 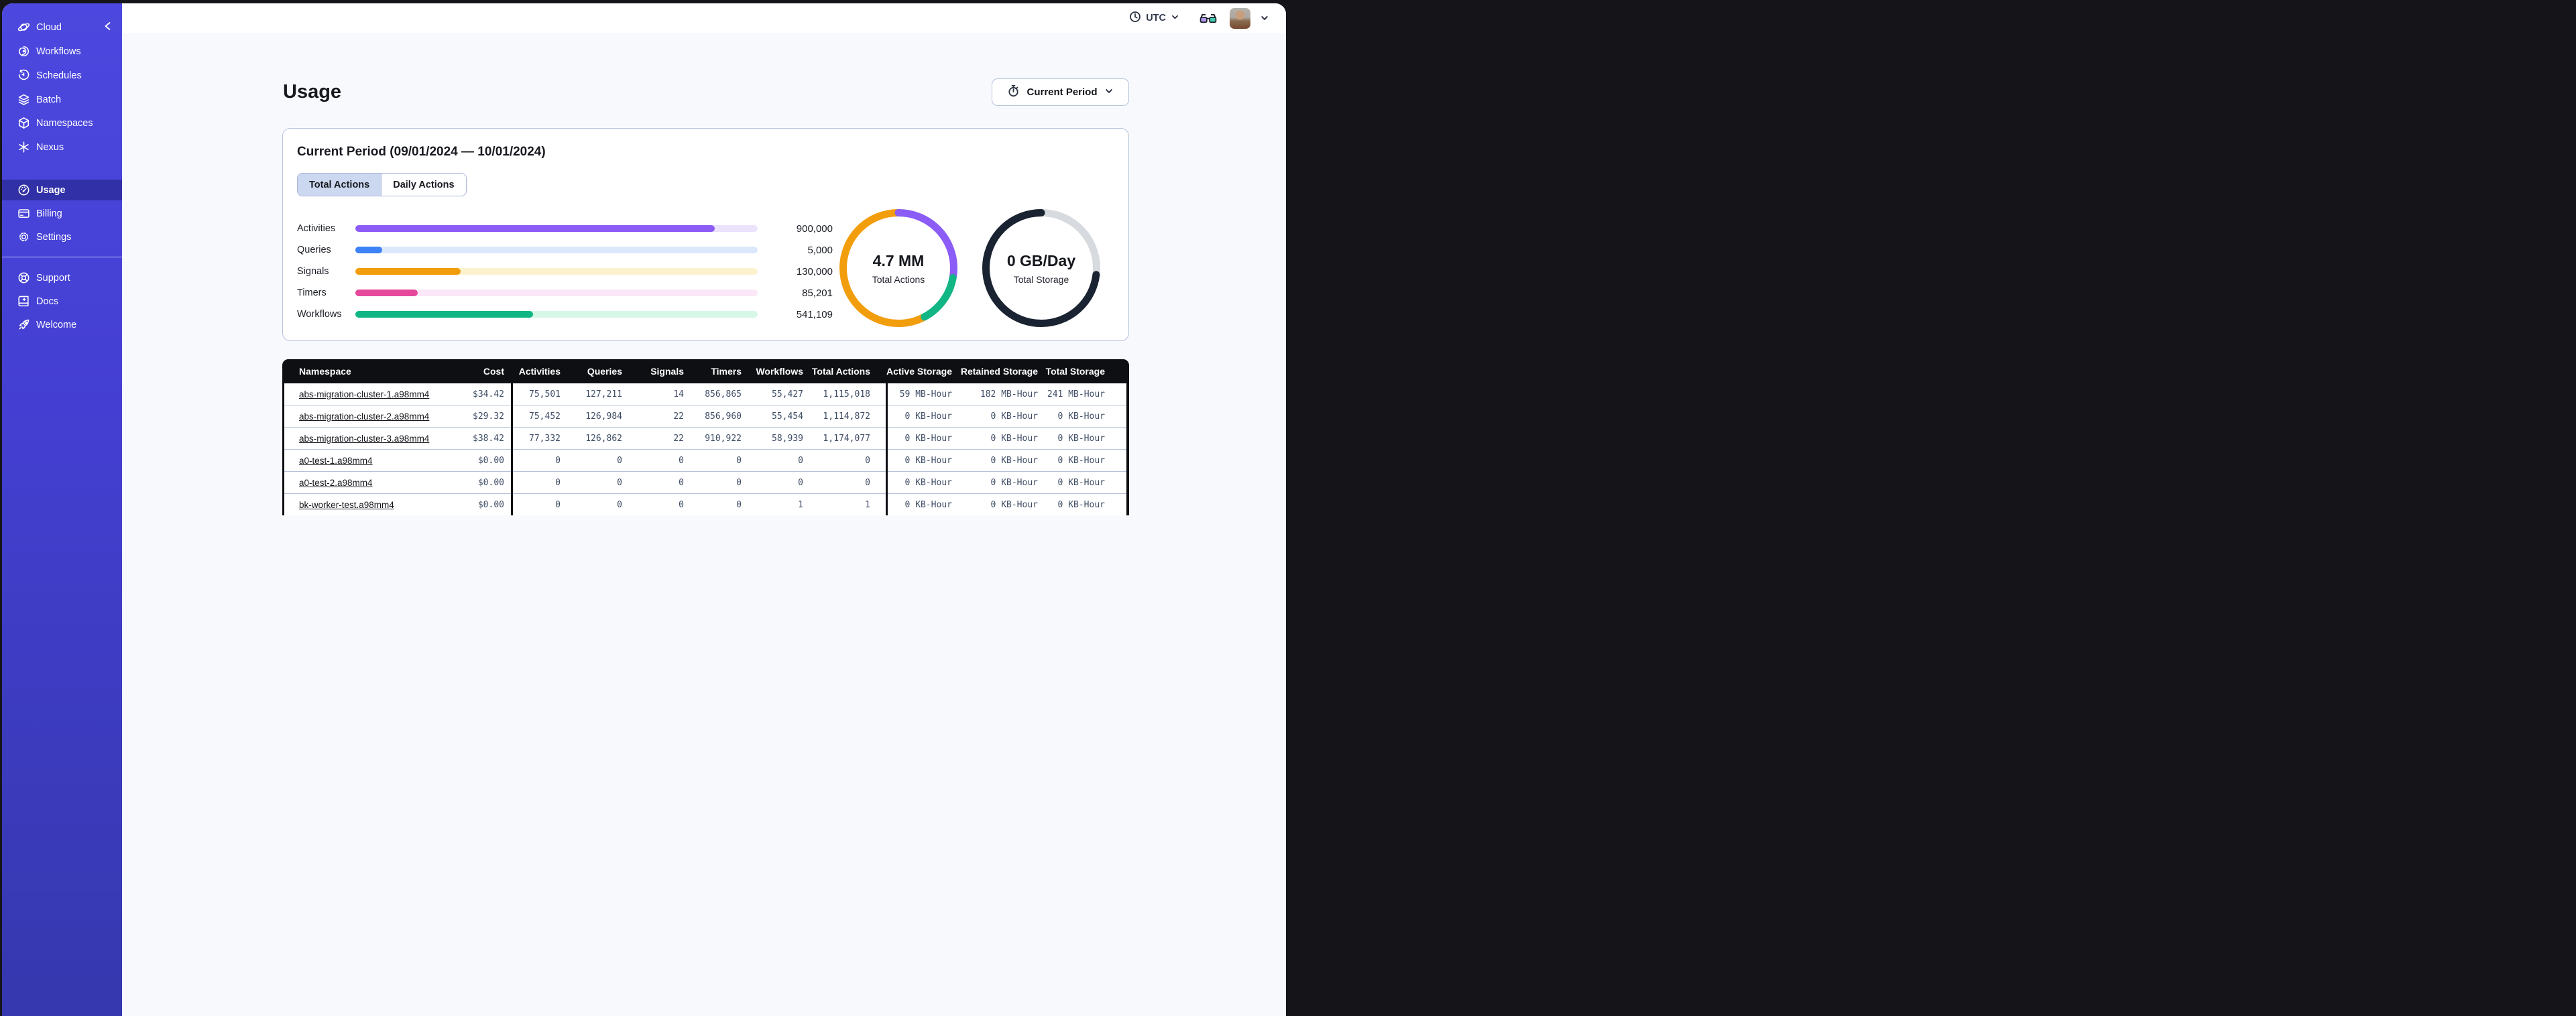 I want to click on sidebar-collapse-chevron-icon, so click(x=108, y=26).